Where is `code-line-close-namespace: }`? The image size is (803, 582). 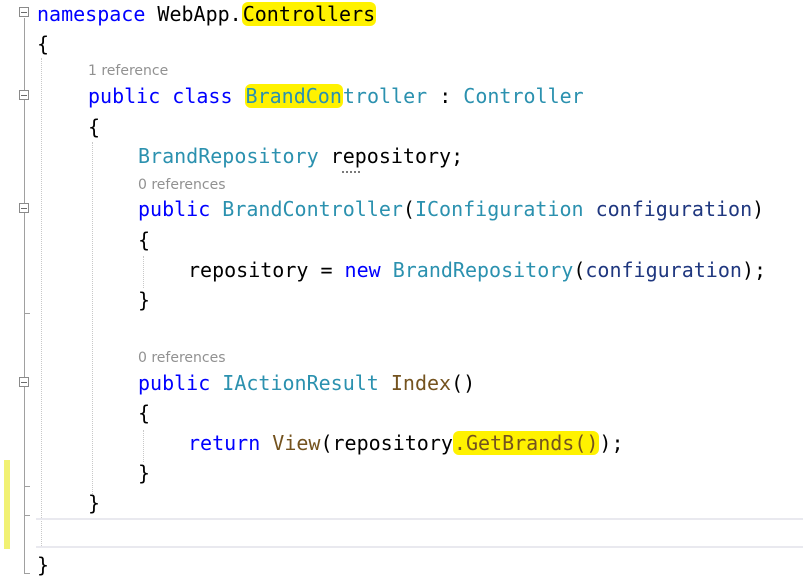
code-line-close-namespace: } is located at coordinates (43, 565).